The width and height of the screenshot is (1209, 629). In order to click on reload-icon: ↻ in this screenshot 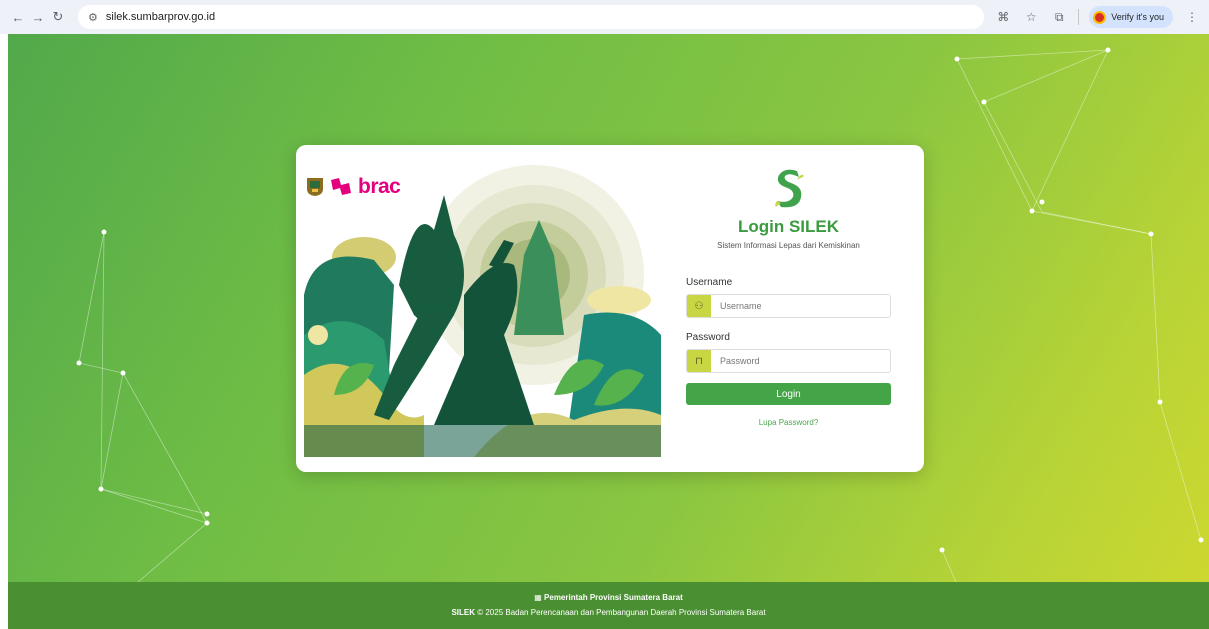, I will do `click(58, 17)`.